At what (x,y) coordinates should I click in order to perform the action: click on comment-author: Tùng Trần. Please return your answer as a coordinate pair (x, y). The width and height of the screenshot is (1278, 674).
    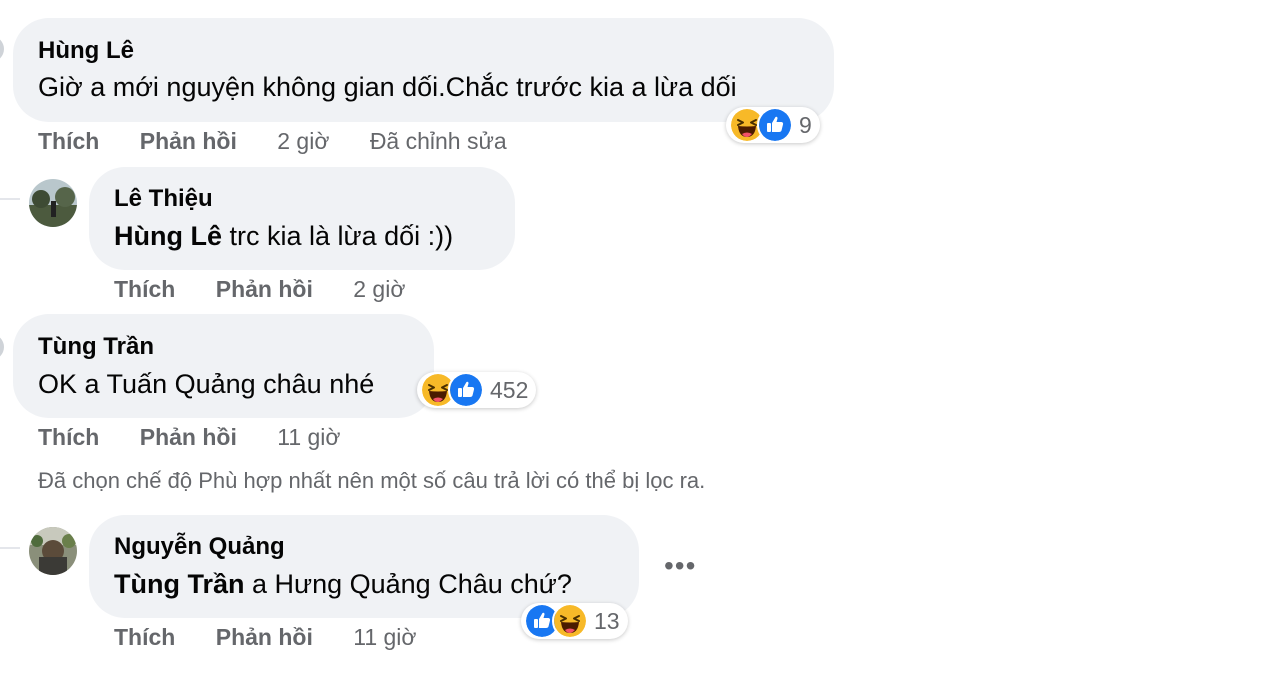
    Looking at the image, I should click on (96, 347).